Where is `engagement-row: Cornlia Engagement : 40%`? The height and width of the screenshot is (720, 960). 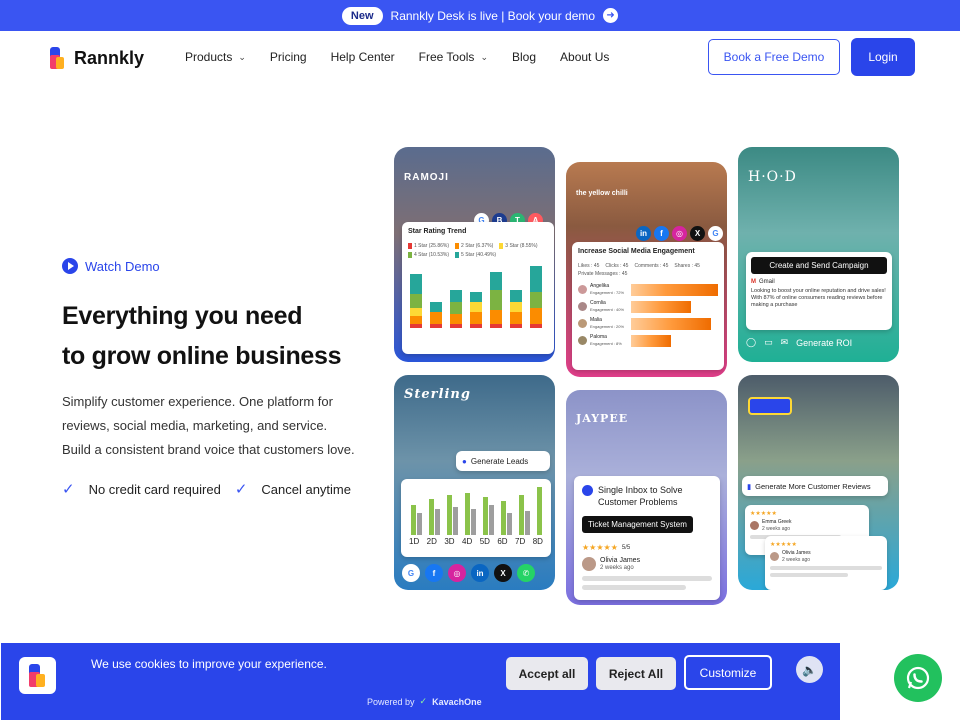
engagement-row: Cornlia Engagement : 40% is located at coordinates (648, 306).